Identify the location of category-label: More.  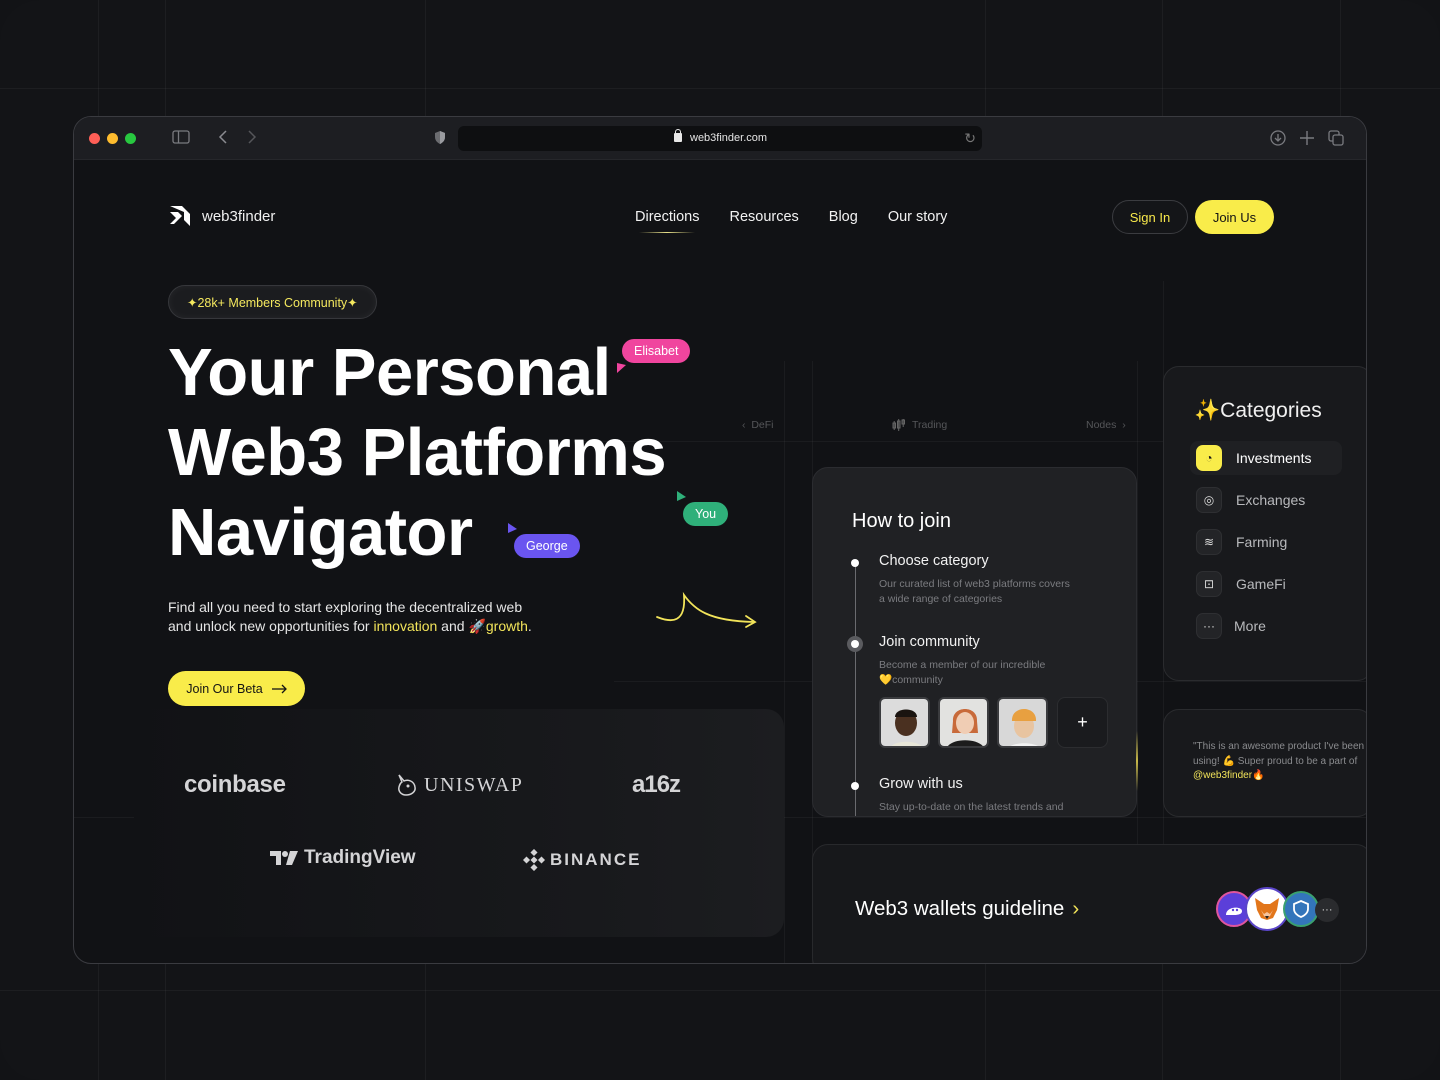
(1250, 626).